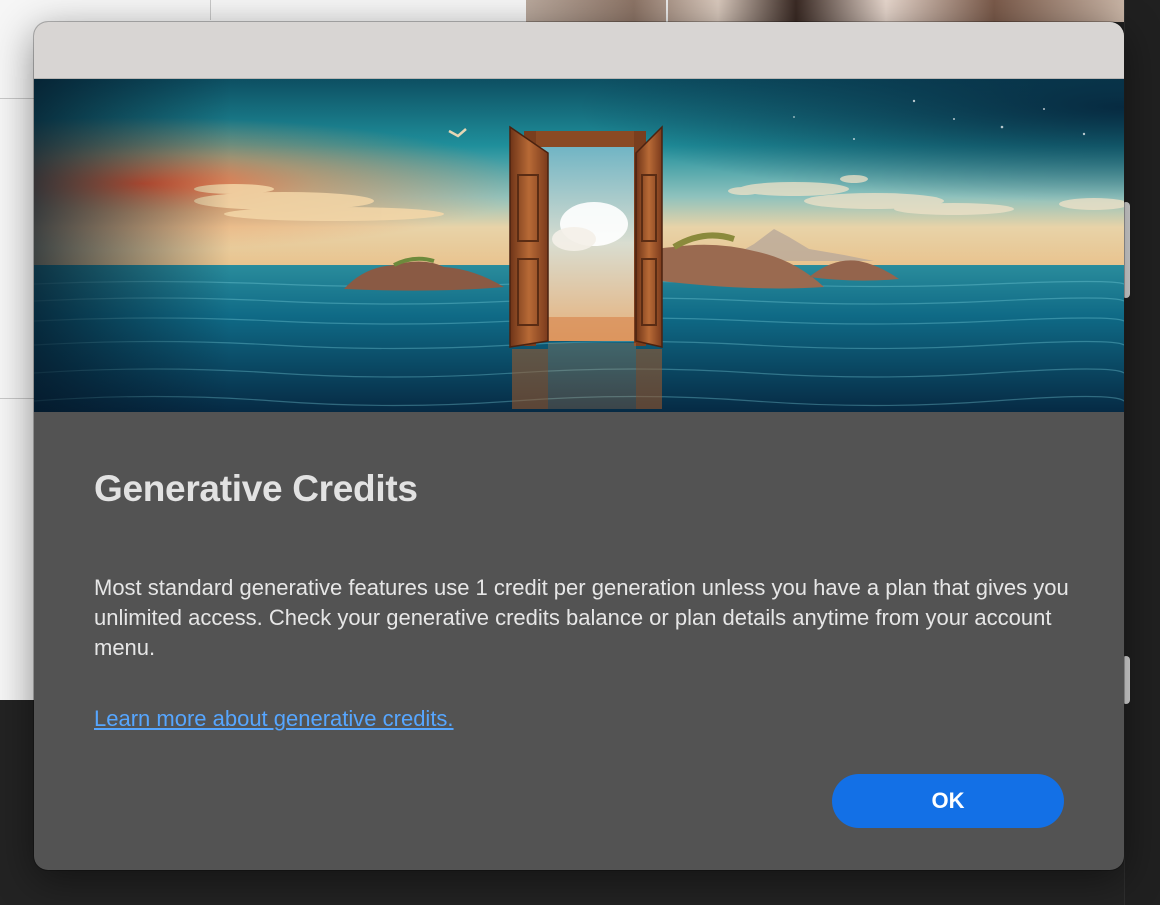 The height and width of the screenshot is (905, 1160). What do you see at coordinates (579, 50) in the screenshot?
I see `dialog-titlebar` at bounding box center [579, 50].